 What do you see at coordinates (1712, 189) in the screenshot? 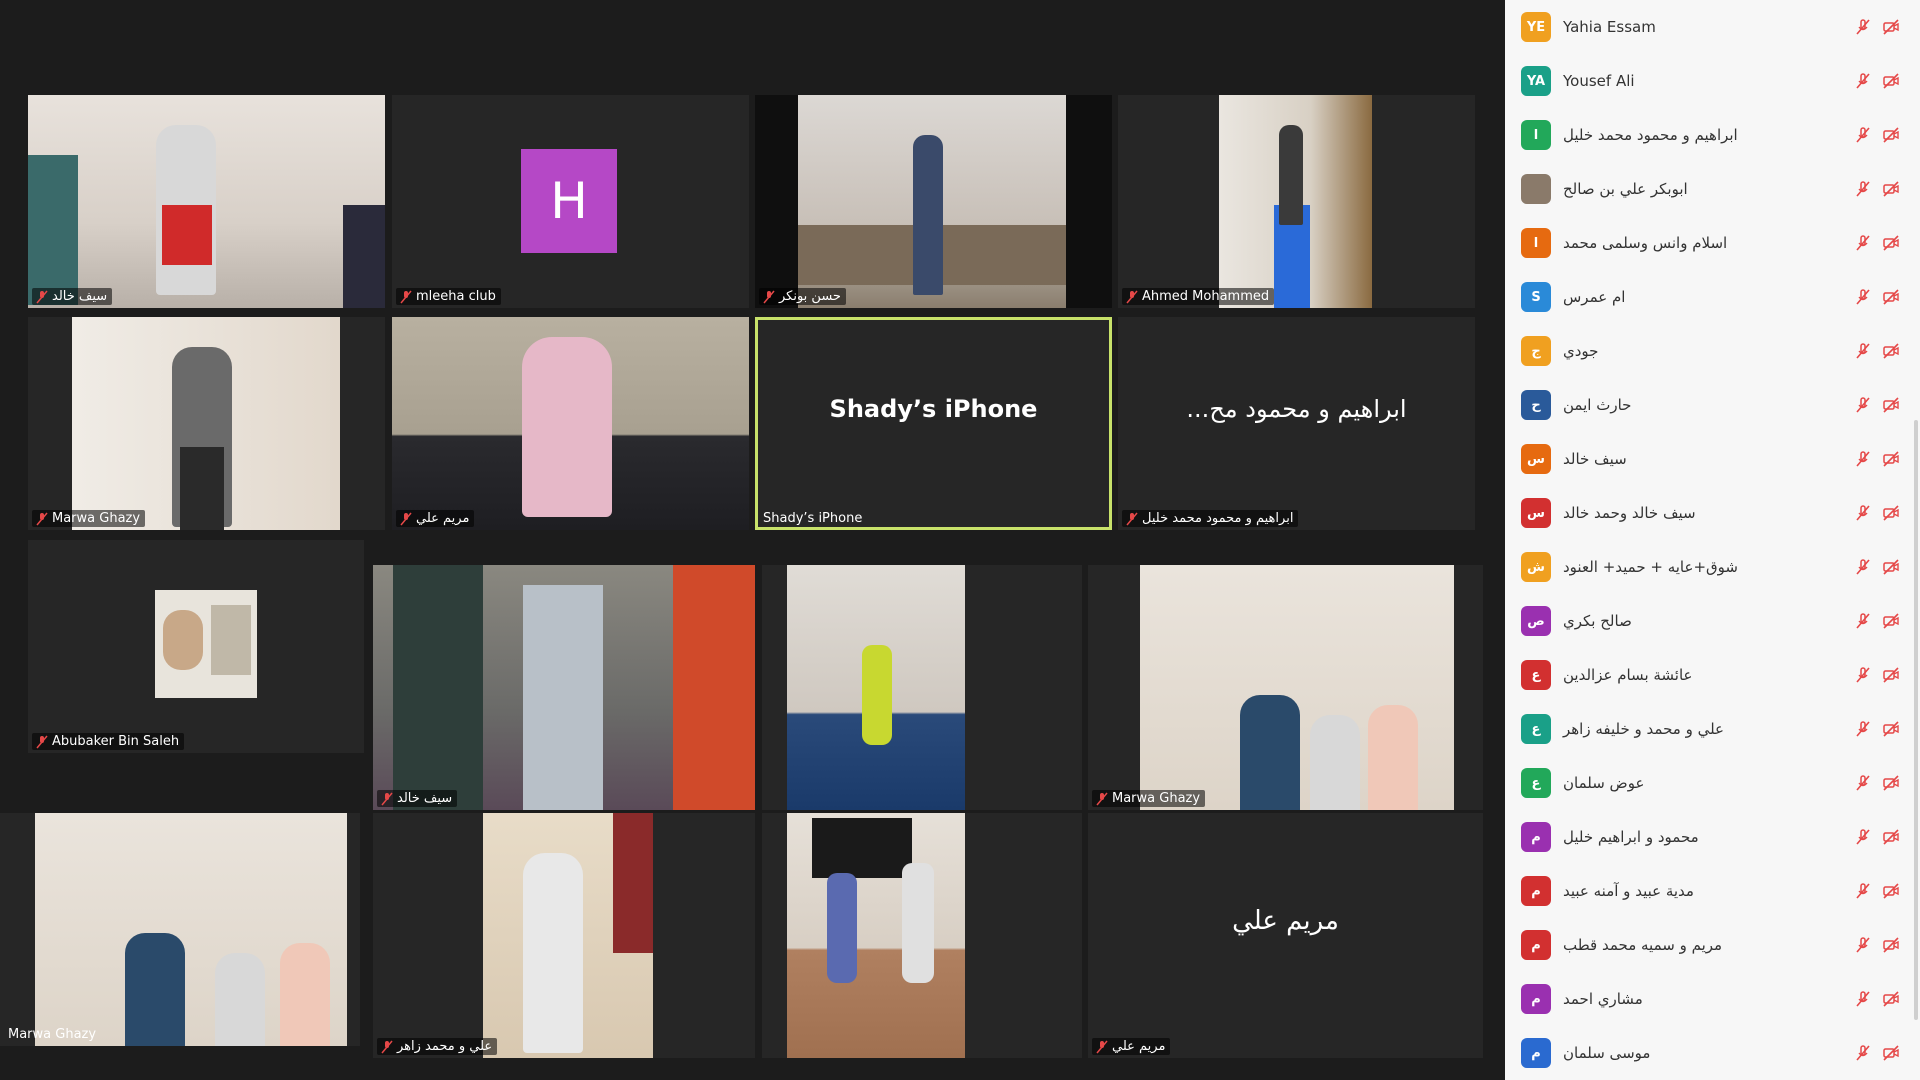
I see `participant-row: ابوبكر علي بن صالح` at bounding box center [1712, 189].